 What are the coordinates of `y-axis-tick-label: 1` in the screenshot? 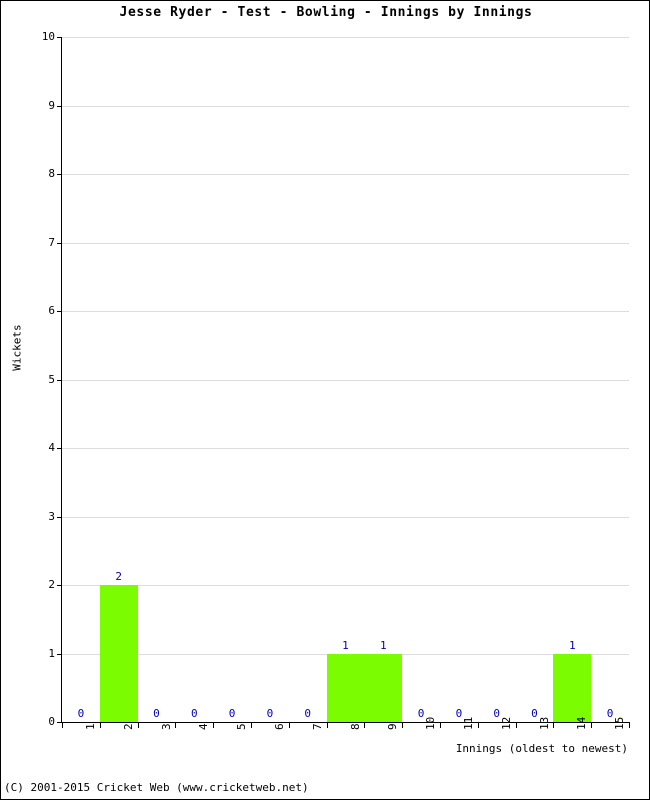 It's located at (51, 653).